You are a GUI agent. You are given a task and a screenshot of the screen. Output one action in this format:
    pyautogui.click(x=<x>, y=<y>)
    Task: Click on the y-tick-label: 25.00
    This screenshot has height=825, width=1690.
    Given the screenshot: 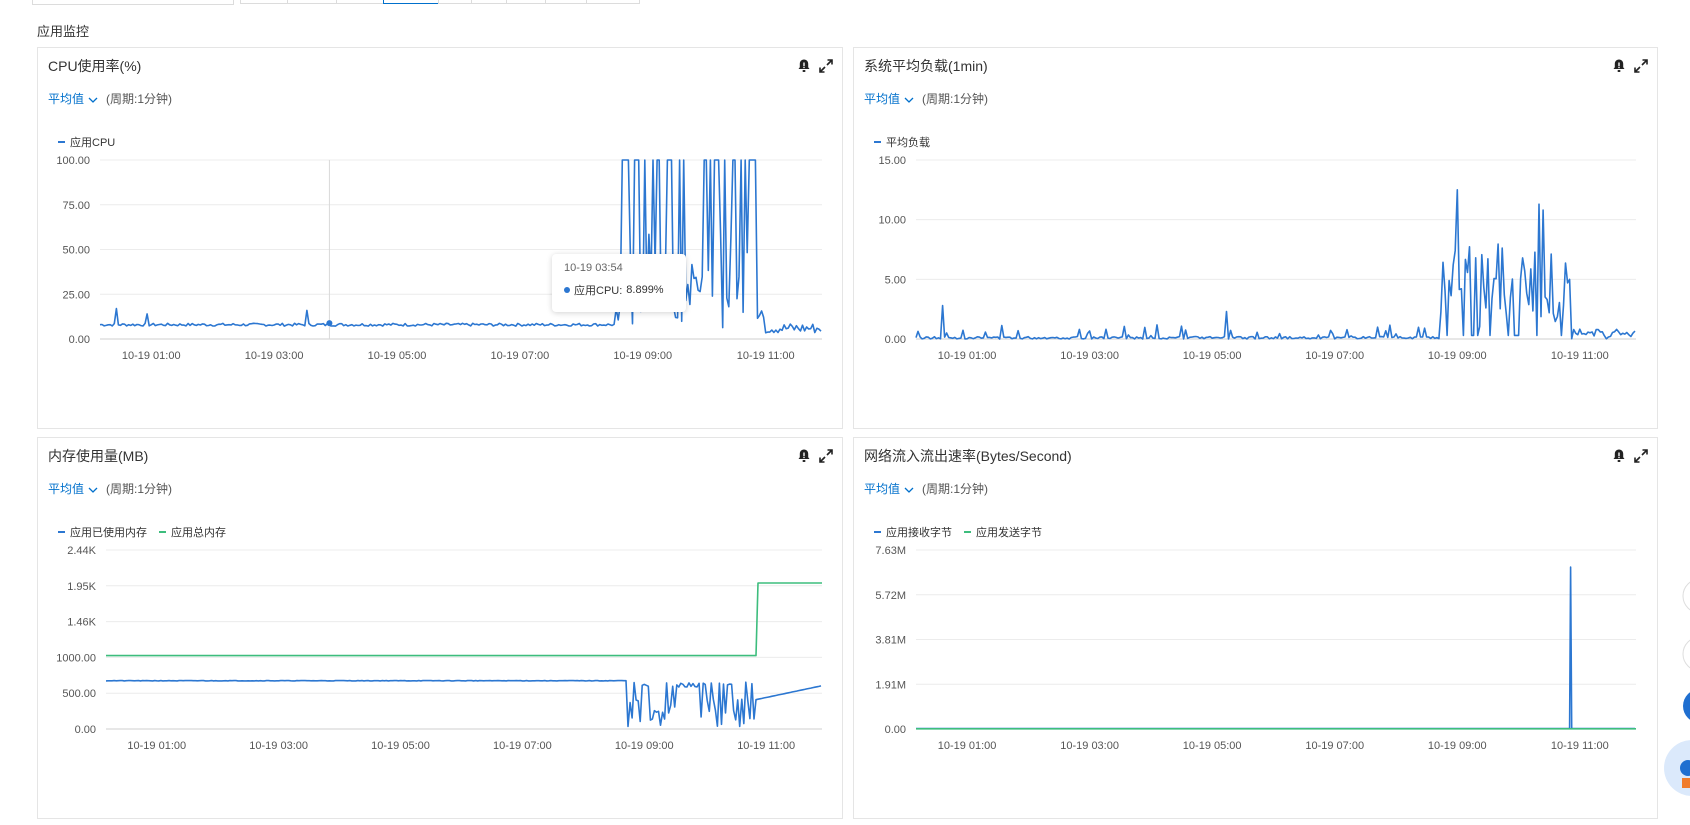 What is the action you would take?
    pyautogui.click(x=76, y=295)
    